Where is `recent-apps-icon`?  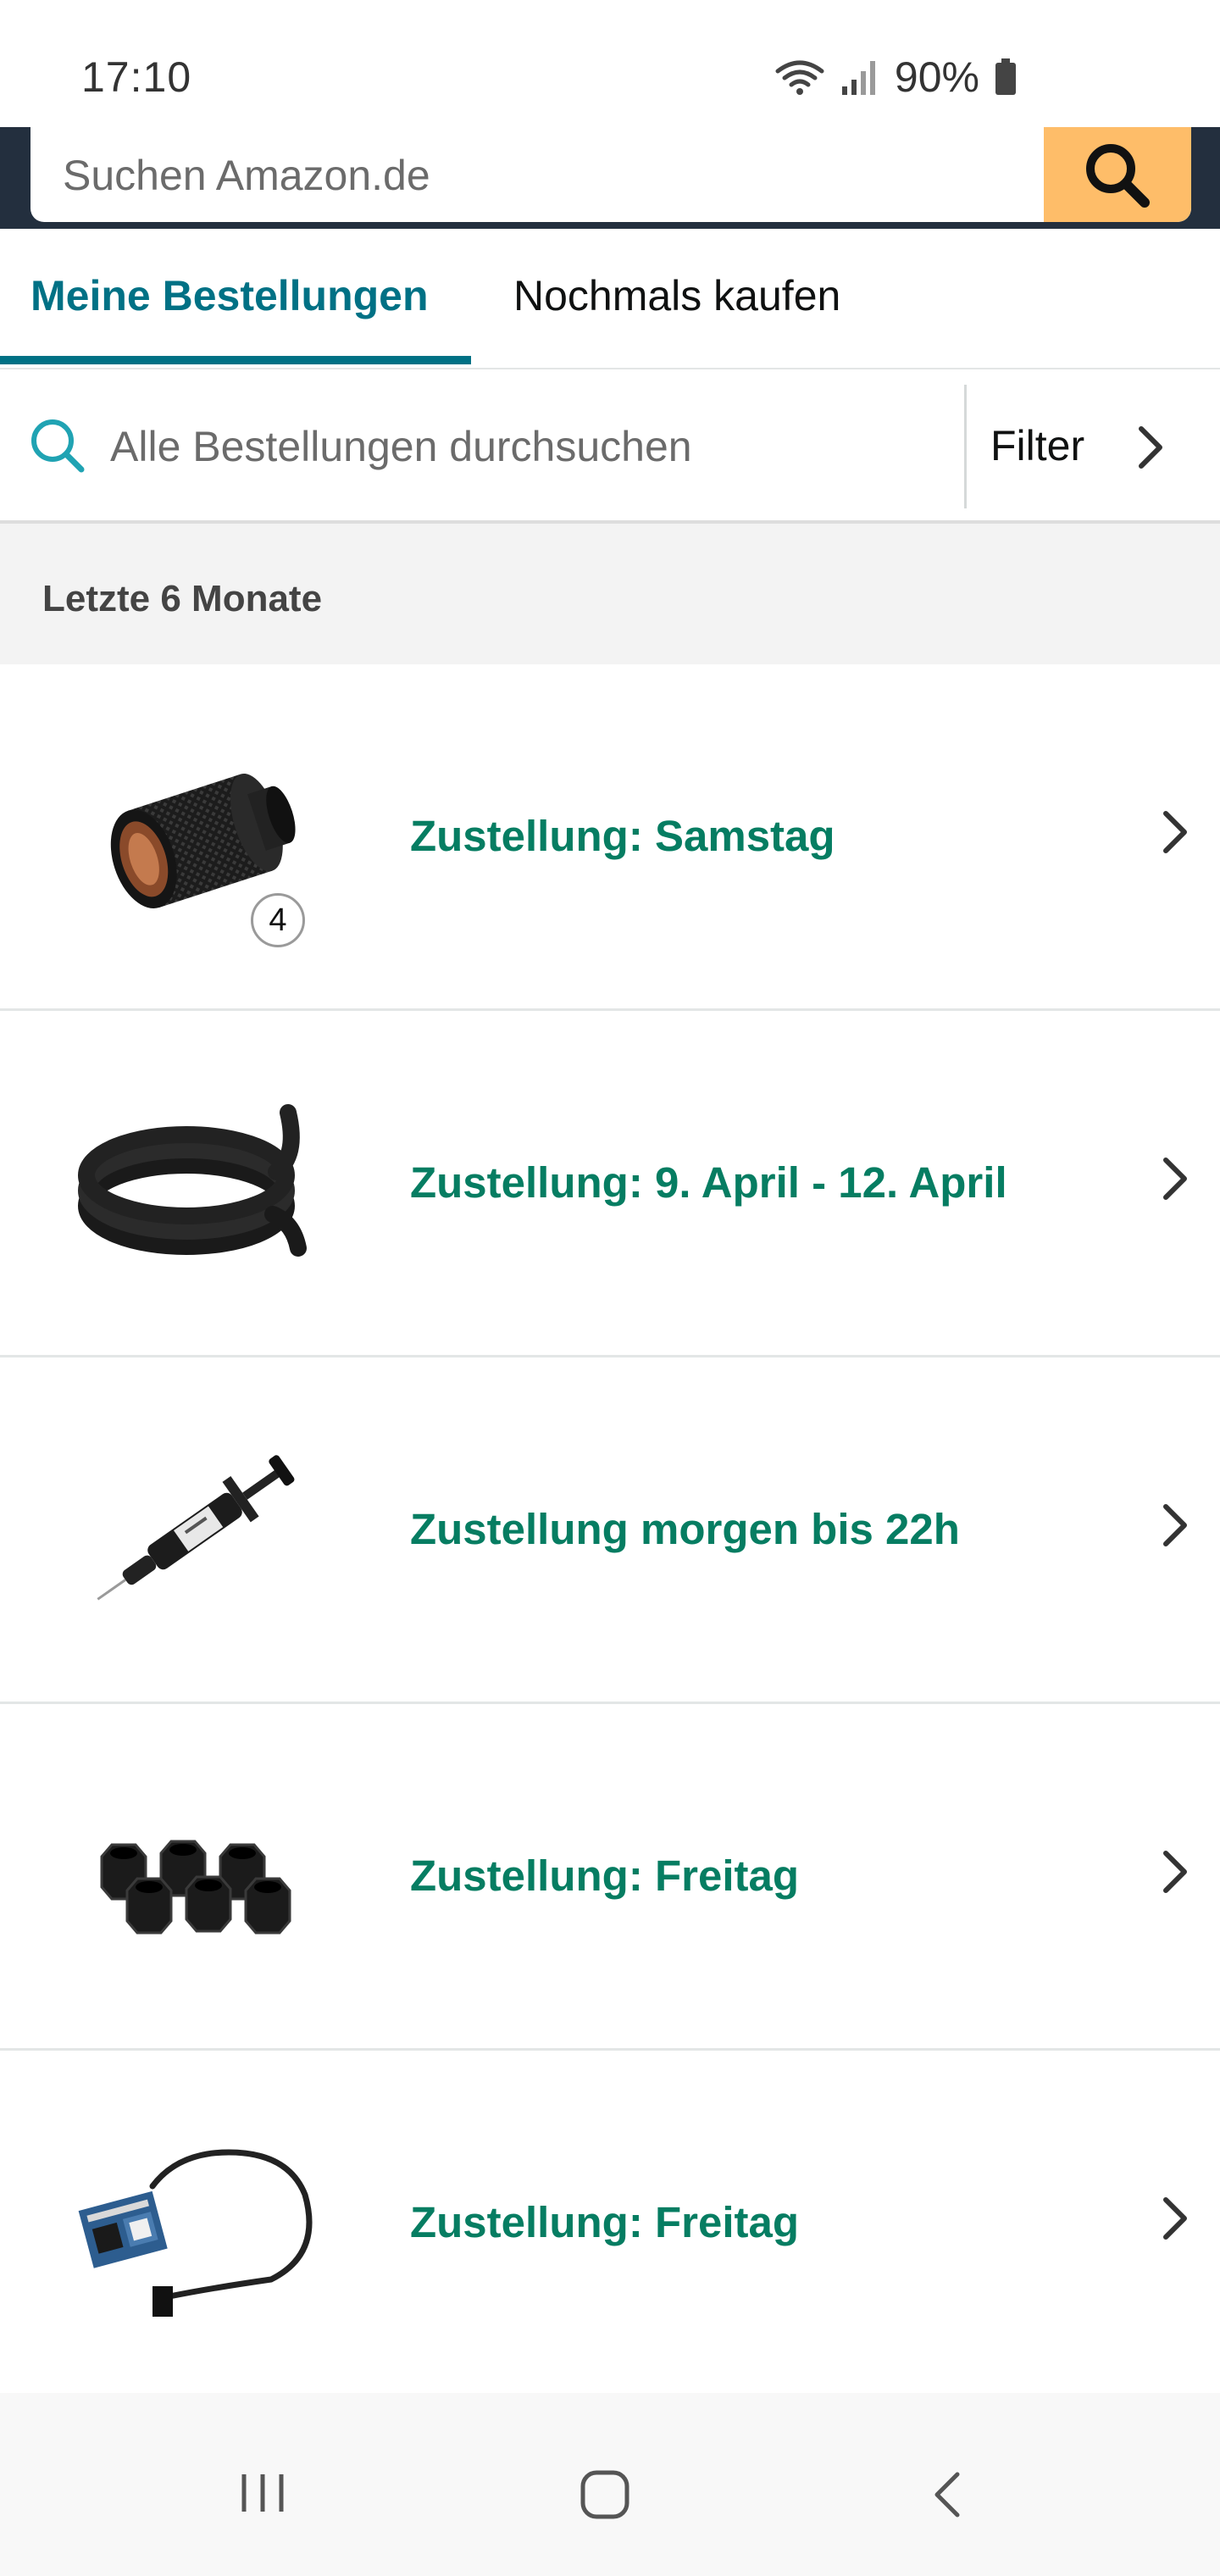
recent-apps-icon is located at coordinates (262, 2493).